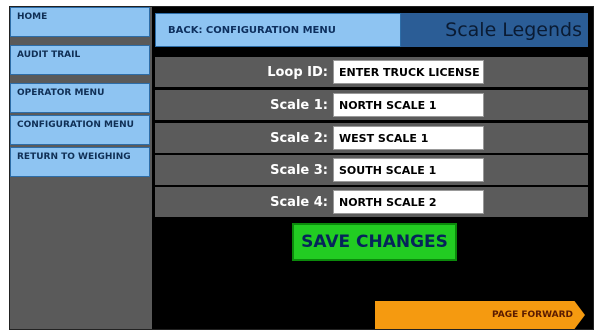 The height and width of the screenshot is (333, 605). What do you see at coordinates (513, 30) in the screenshot?
I see `page-title: Scale Legends` at bounding box center [513, 30].